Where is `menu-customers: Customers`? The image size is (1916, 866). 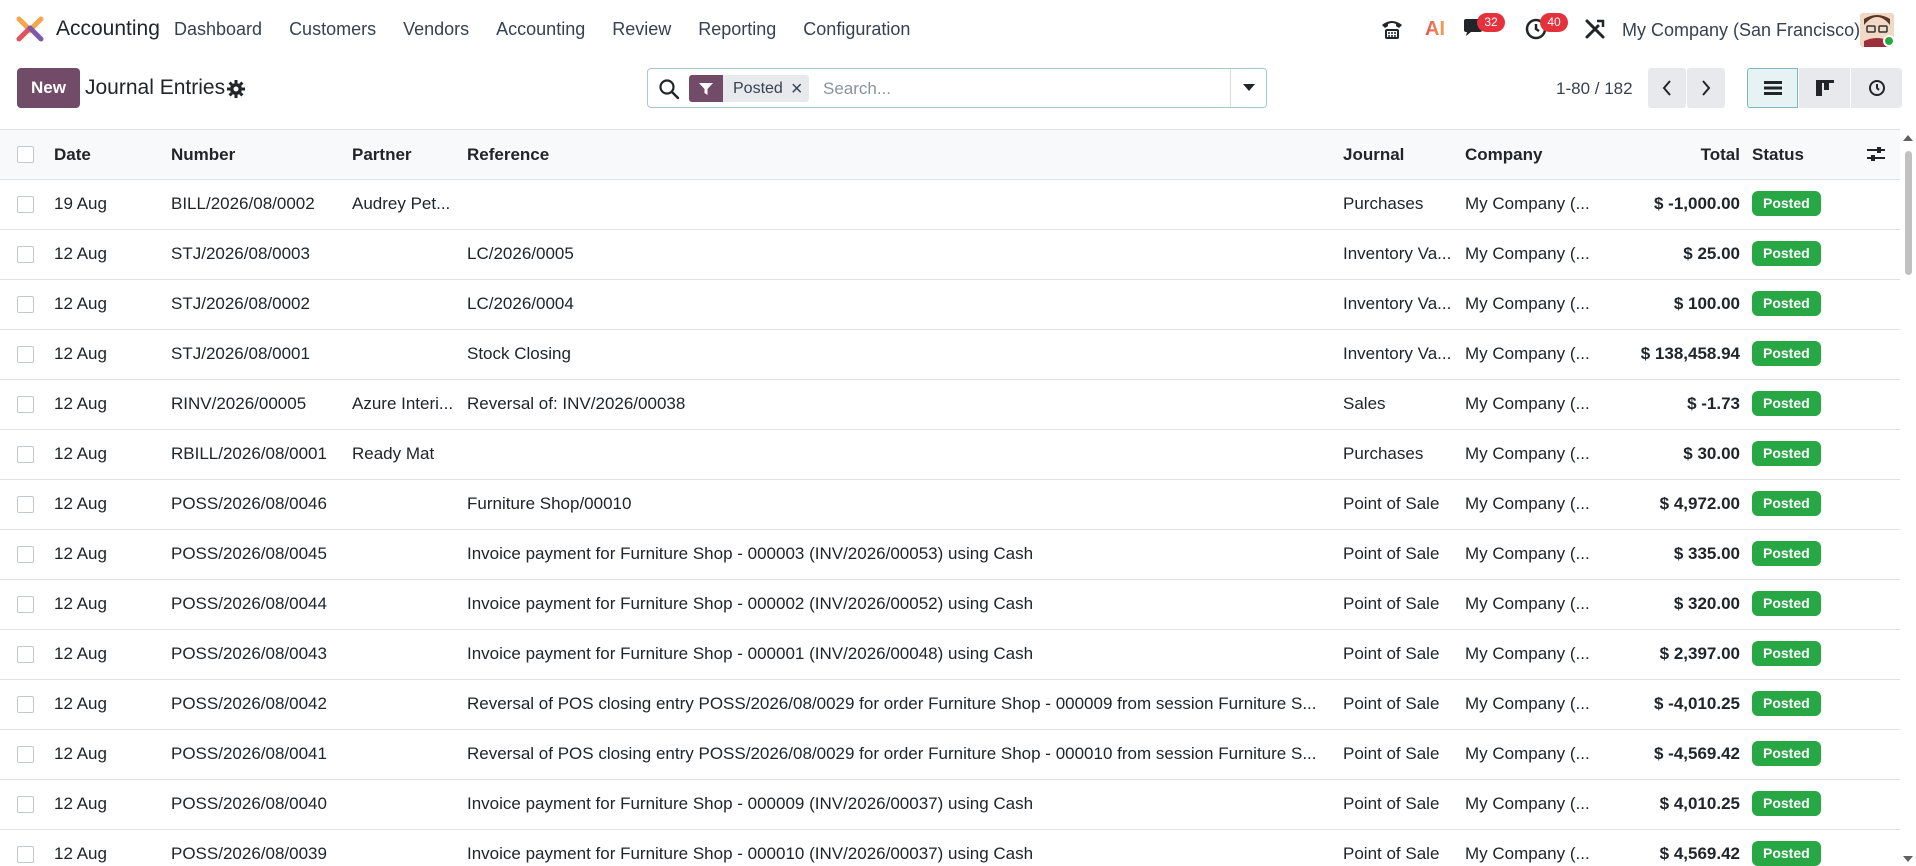 menu-customers: Customers is located at coordinates (332, 29).